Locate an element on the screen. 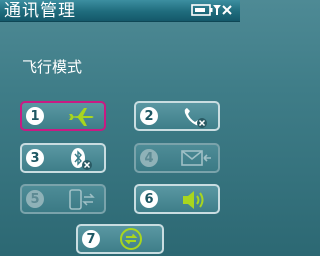 This screenshot has height=256, width=320. button-number: 1 is located at coordinates (35, 116).